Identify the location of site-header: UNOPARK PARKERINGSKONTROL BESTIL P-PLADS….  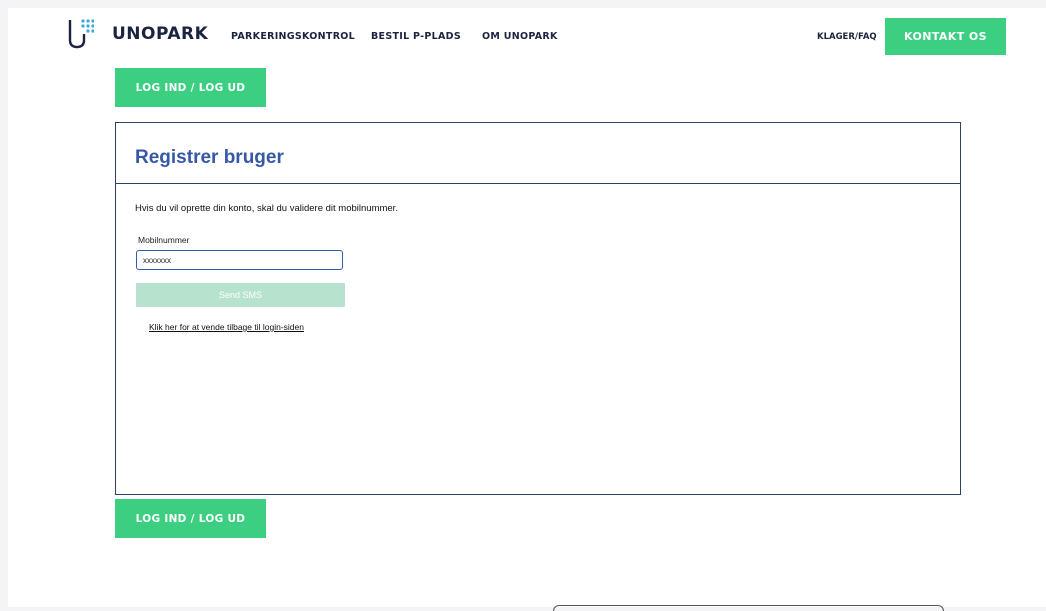
(527, 37).